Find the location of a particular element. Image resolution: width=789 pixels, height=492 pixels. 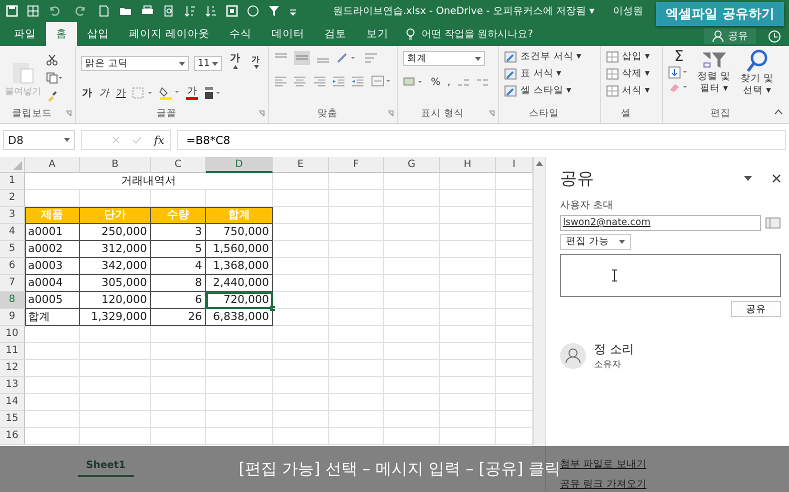

border-icon is located at coordinates (143, 93).